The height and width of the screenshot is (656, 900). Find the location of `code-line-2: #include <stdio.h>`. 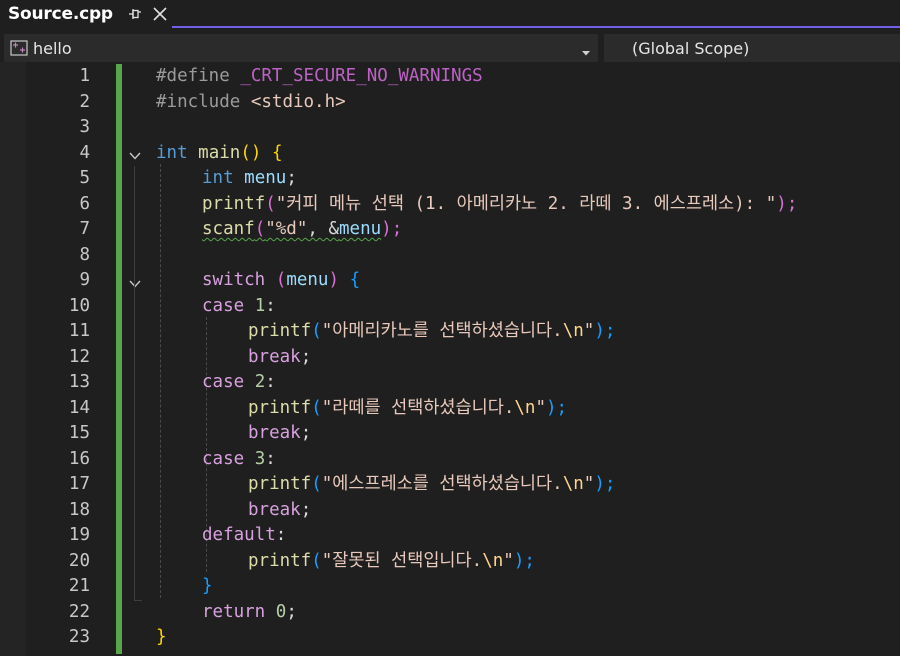

code-line-2: #include <stdio.h> is located at coordinates (251, 103).